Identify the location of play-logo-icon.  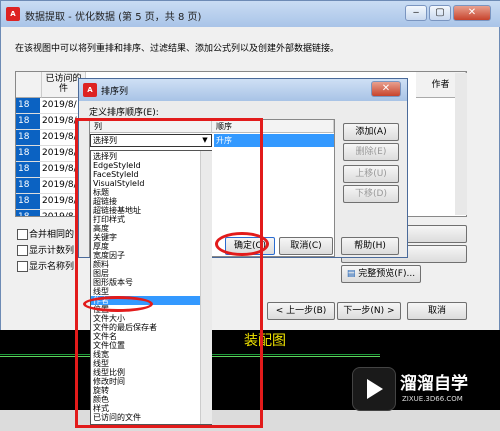
(374, 389).